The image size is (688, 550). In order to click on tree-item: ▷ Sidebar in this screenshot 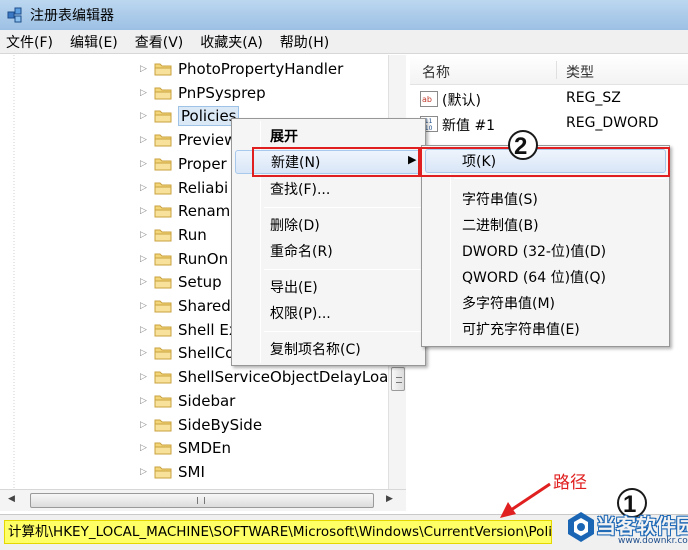, I will do `click(187, 401)`.